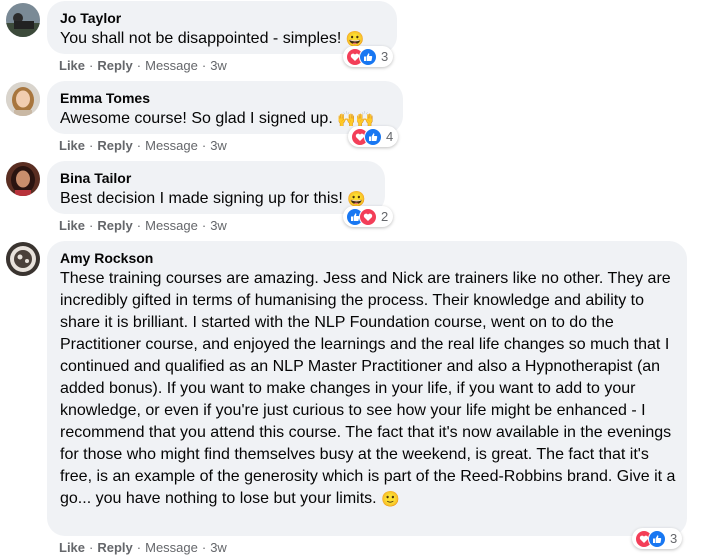  What do you see at coordinates (390, 136) in the screenshot?
I see `reaction-count: 4` at bounding box center [390, 136].